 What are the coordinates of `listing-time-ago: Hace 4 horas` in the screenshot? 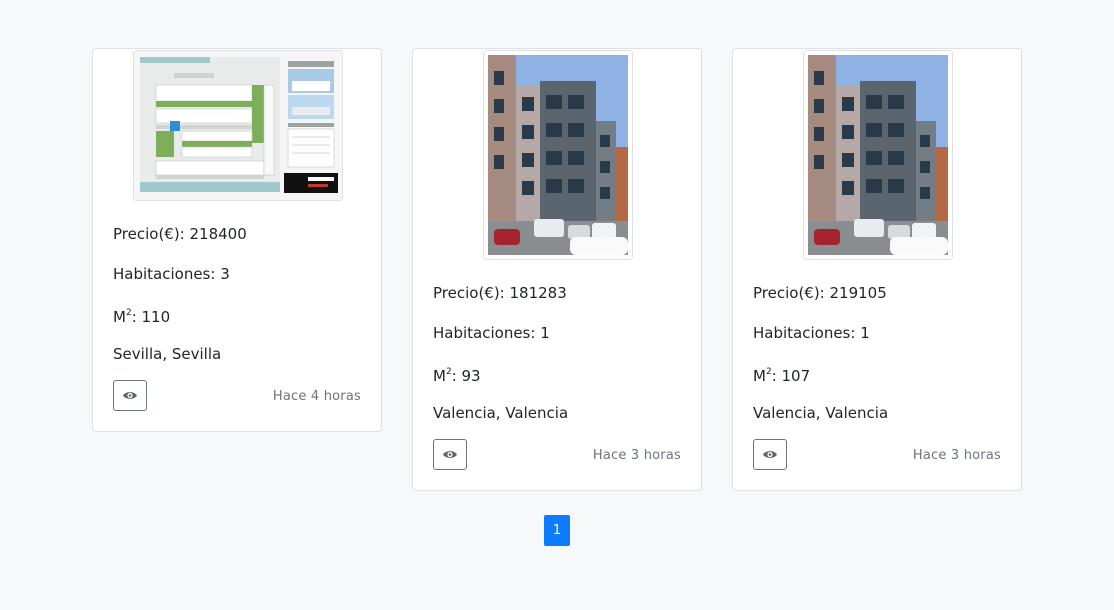 It's located at (316, 396).